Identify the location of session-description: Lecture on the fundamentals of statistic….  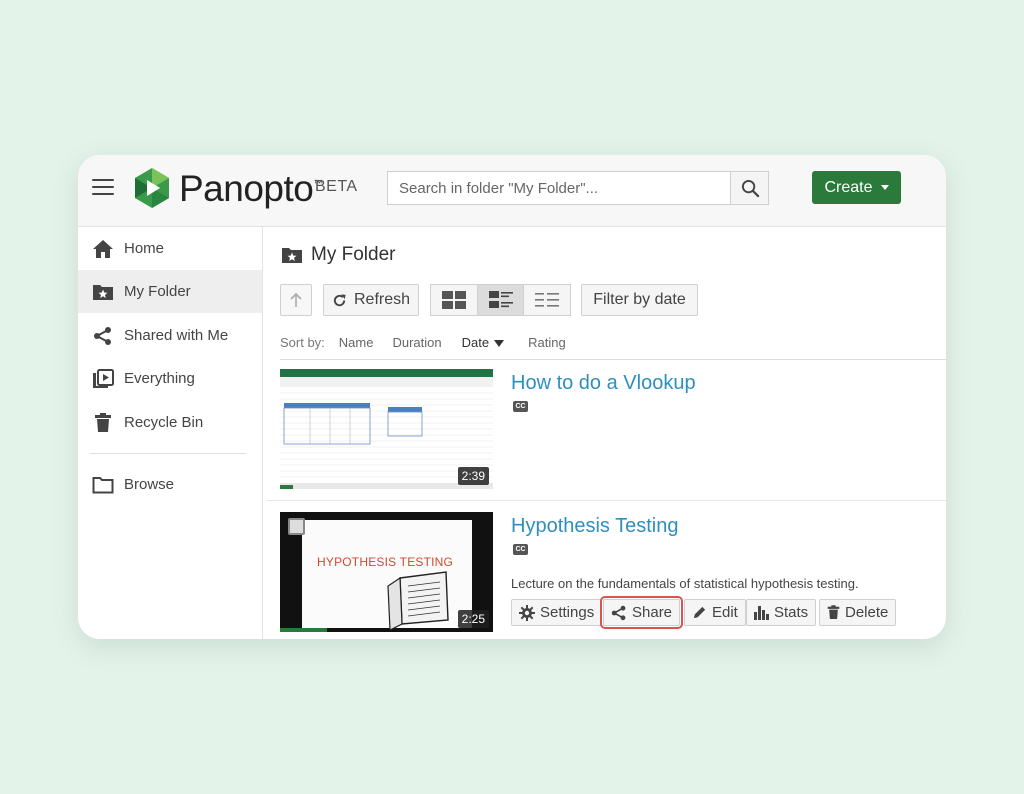
(685, 583).